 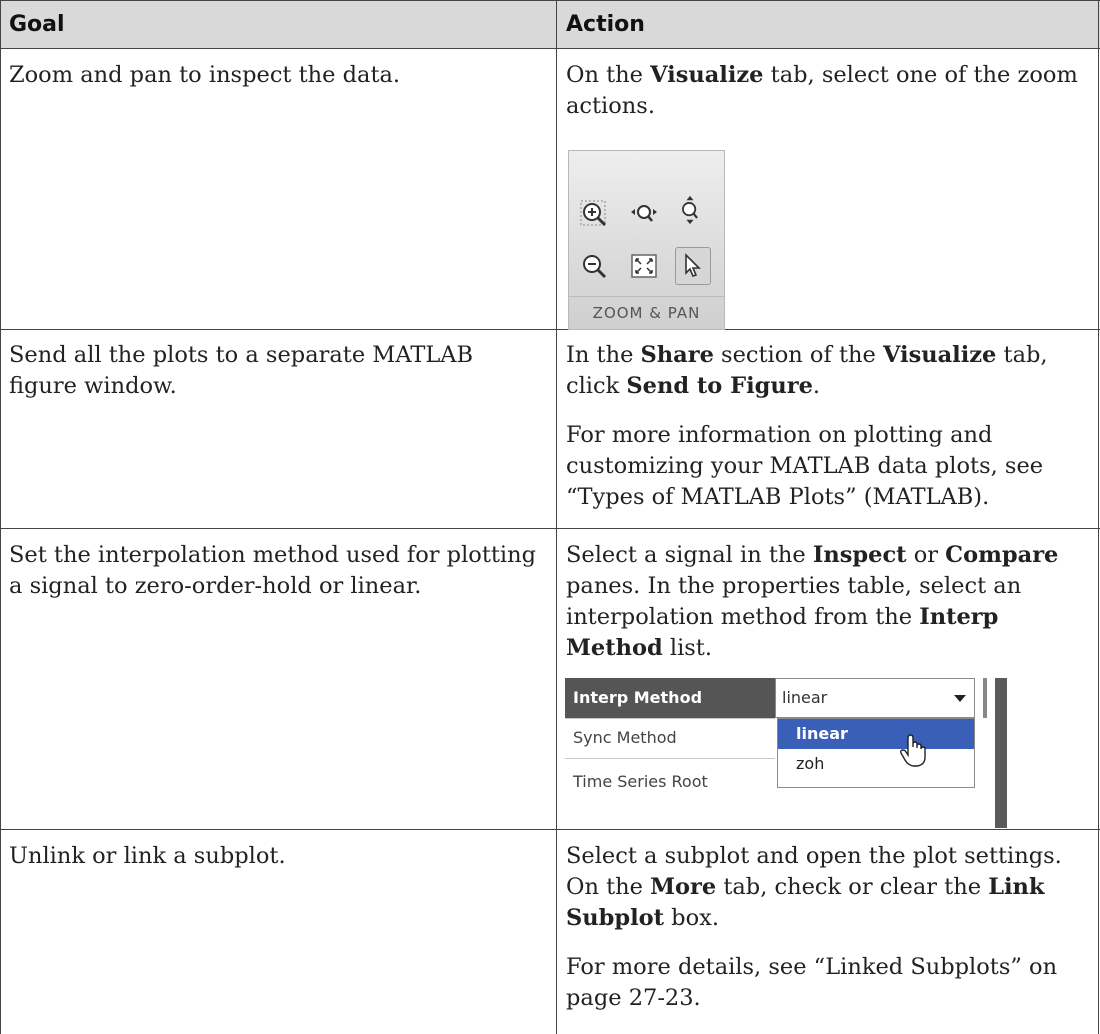 I want to click on dropdown-options: linear zoh, so click(x=876, y=753).